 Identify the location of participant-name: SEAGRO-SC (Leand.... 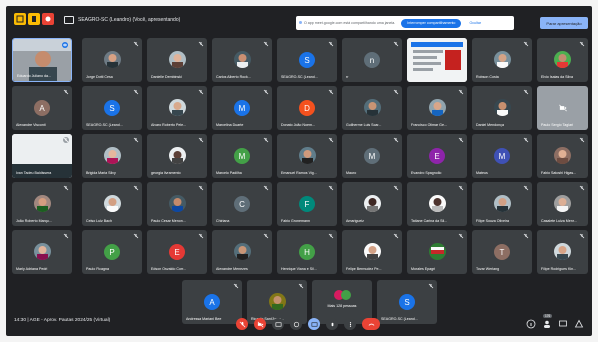
(104, 125).